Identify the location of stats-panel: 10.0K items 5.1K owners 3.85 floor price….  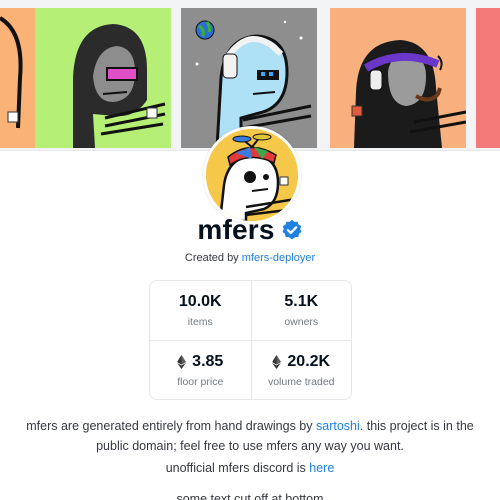
(250, 340).